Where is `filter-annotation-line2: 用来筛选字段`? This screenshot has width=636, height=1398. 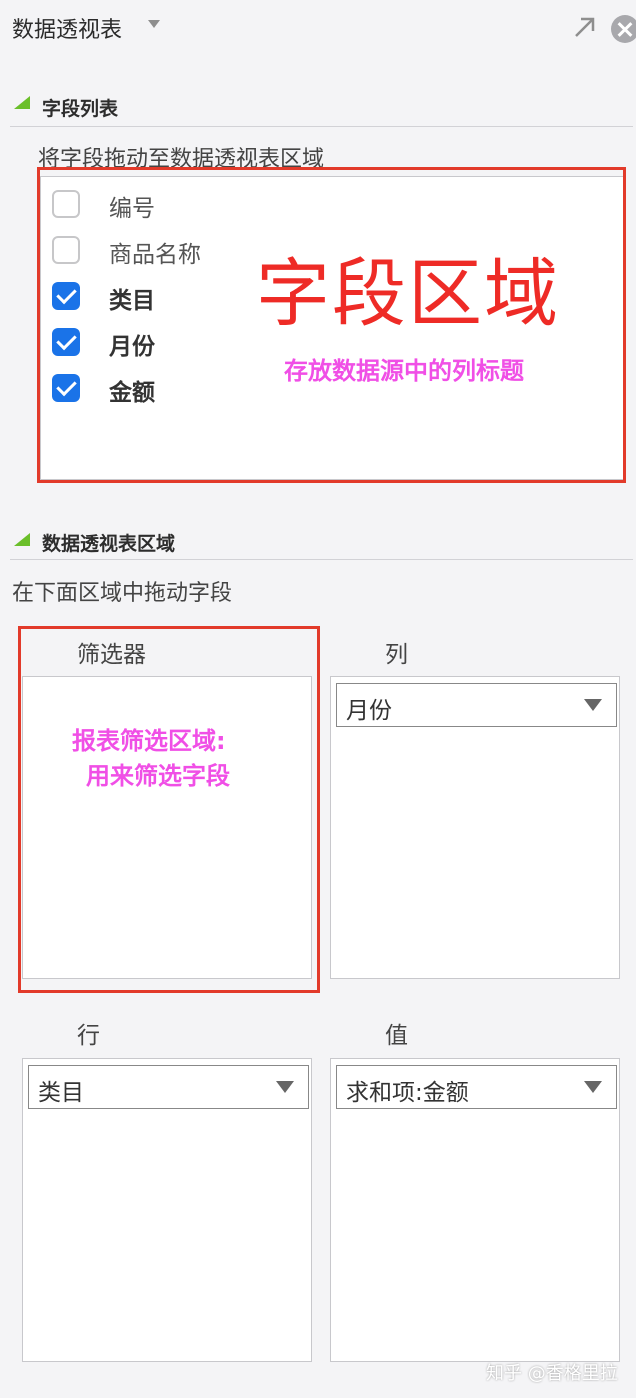
filter-annotation-line2: 用来筛选字段 is located at coordinates (158, 776).